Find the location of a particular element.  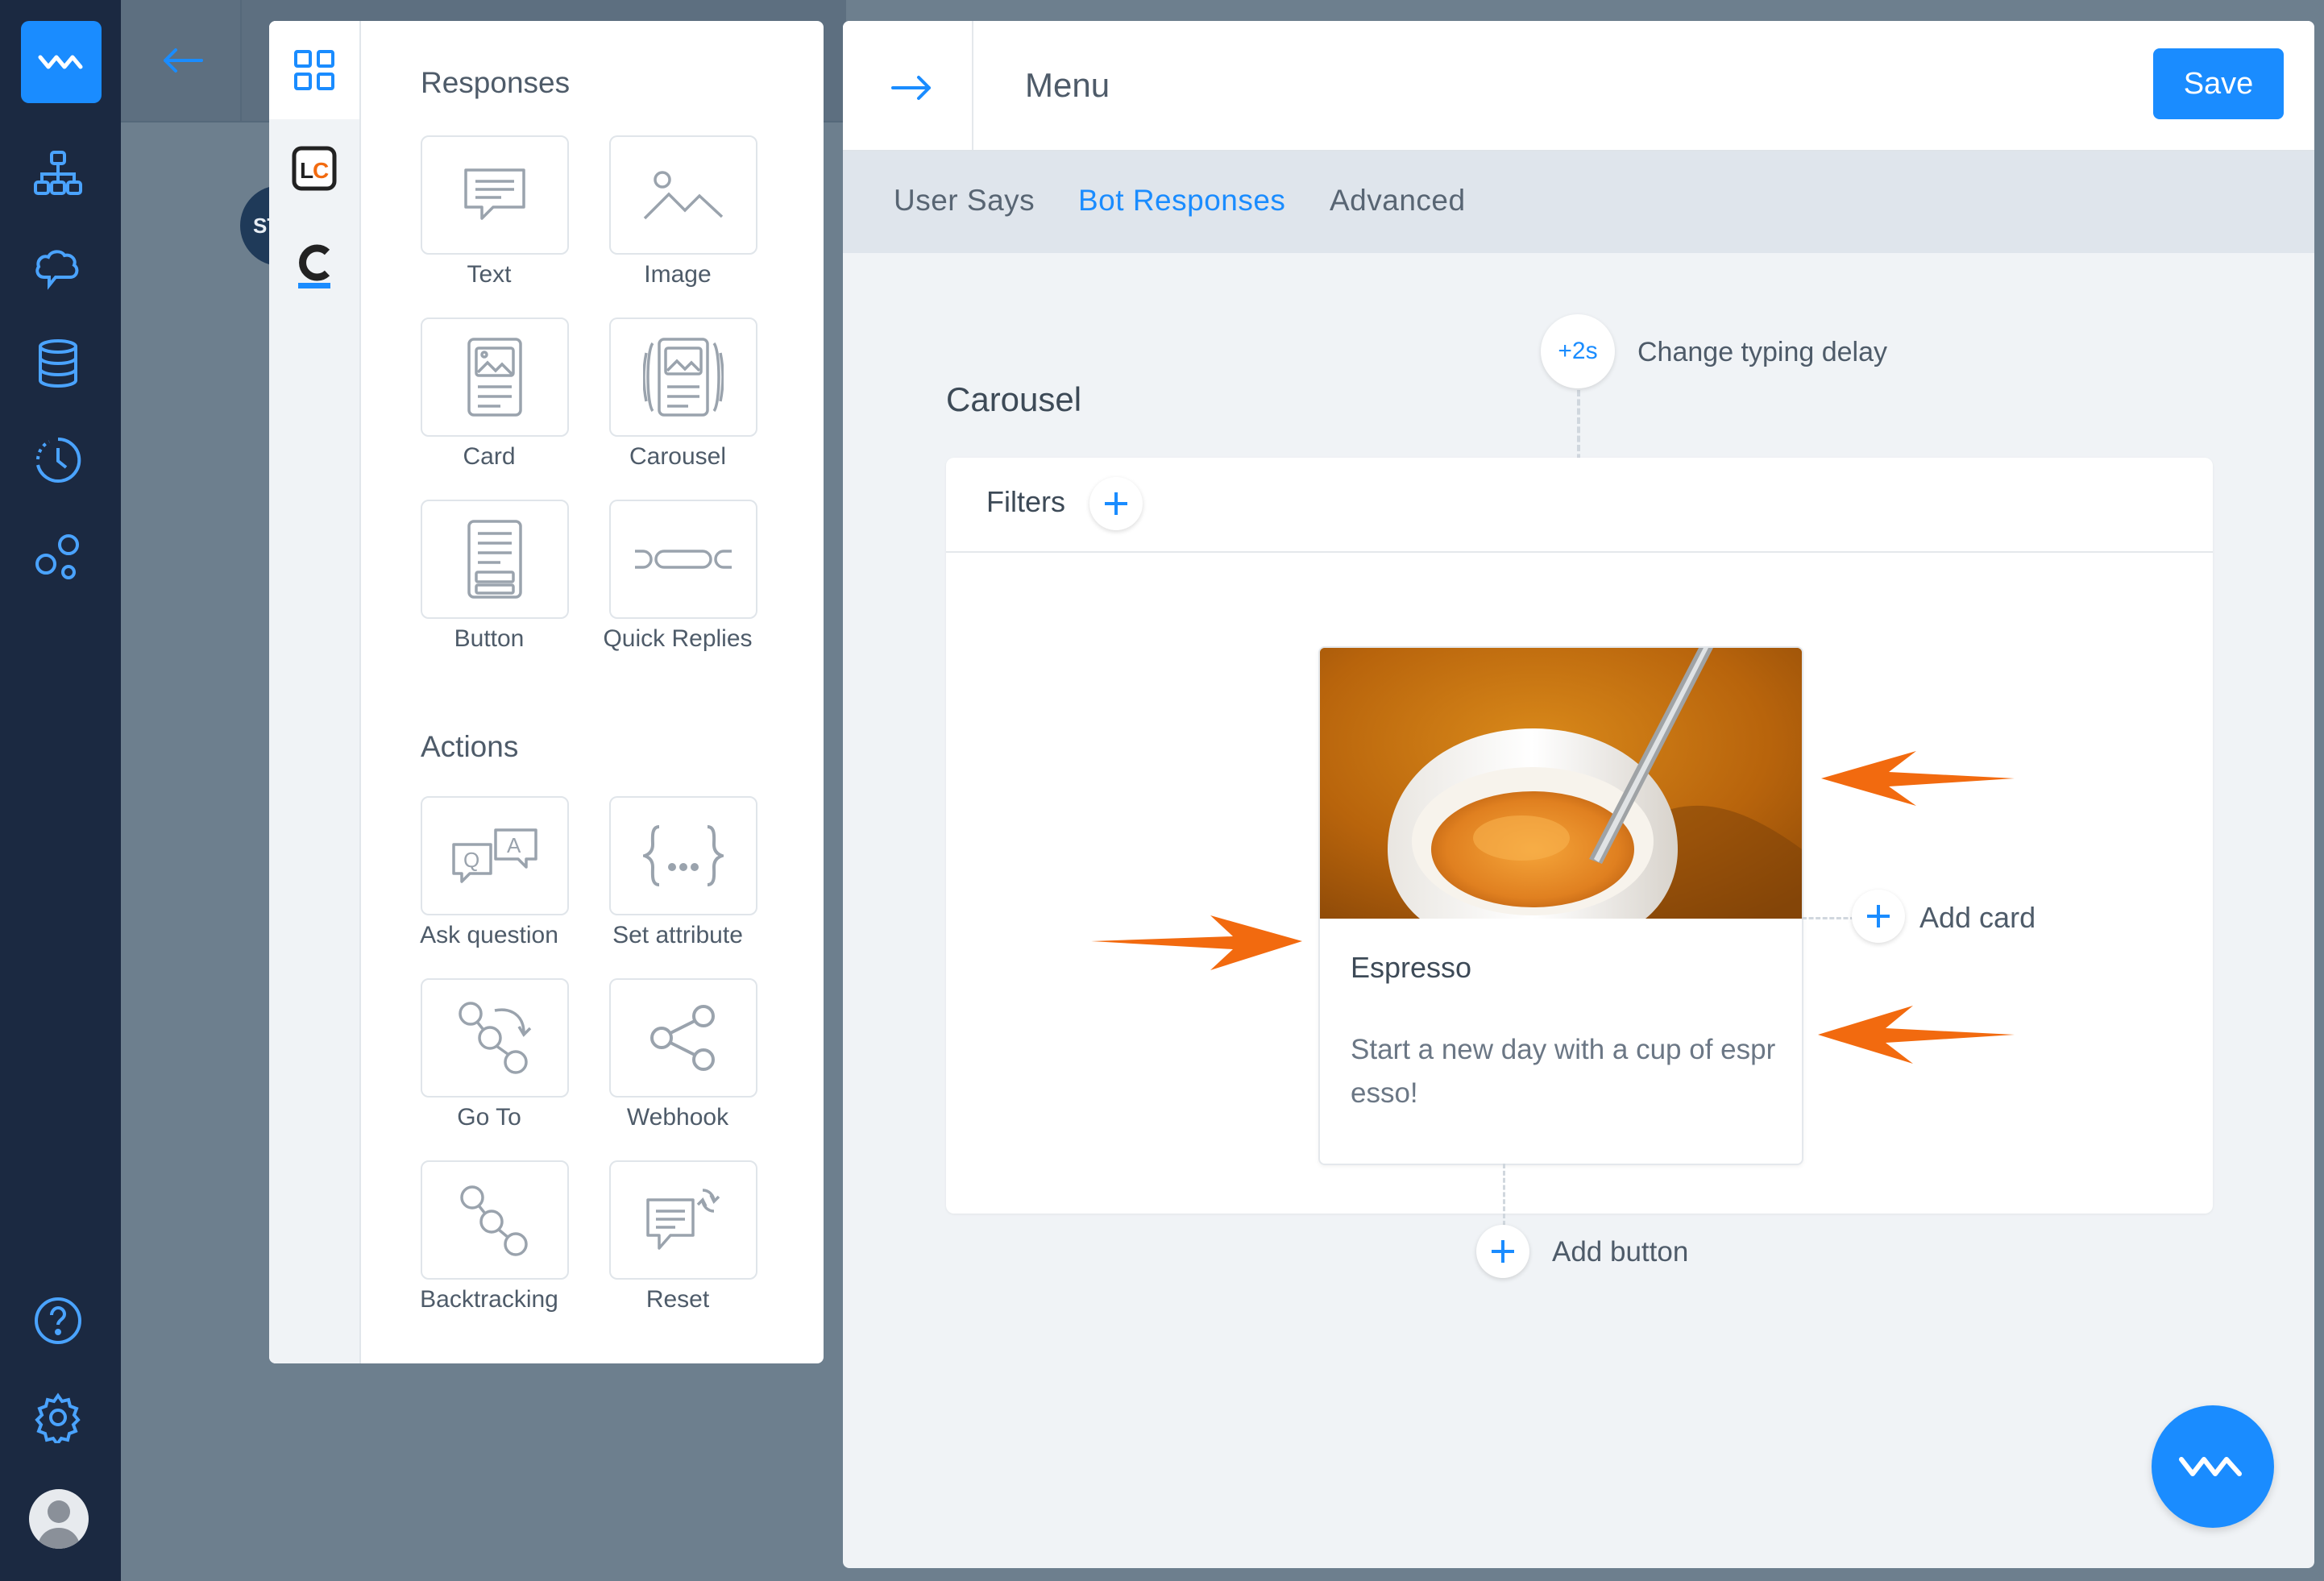

add-button-button is located at coordinates (1503, 1251).